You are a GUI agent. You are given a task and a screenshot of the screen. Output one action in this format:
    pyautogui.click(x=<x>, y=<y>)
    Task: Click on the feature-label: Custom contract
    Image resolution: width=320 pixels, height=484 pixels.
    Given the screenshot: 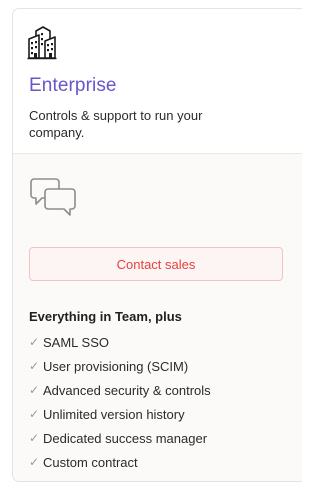 What is the action you would take?
    pyautogui.click(x=90, y=462)
    